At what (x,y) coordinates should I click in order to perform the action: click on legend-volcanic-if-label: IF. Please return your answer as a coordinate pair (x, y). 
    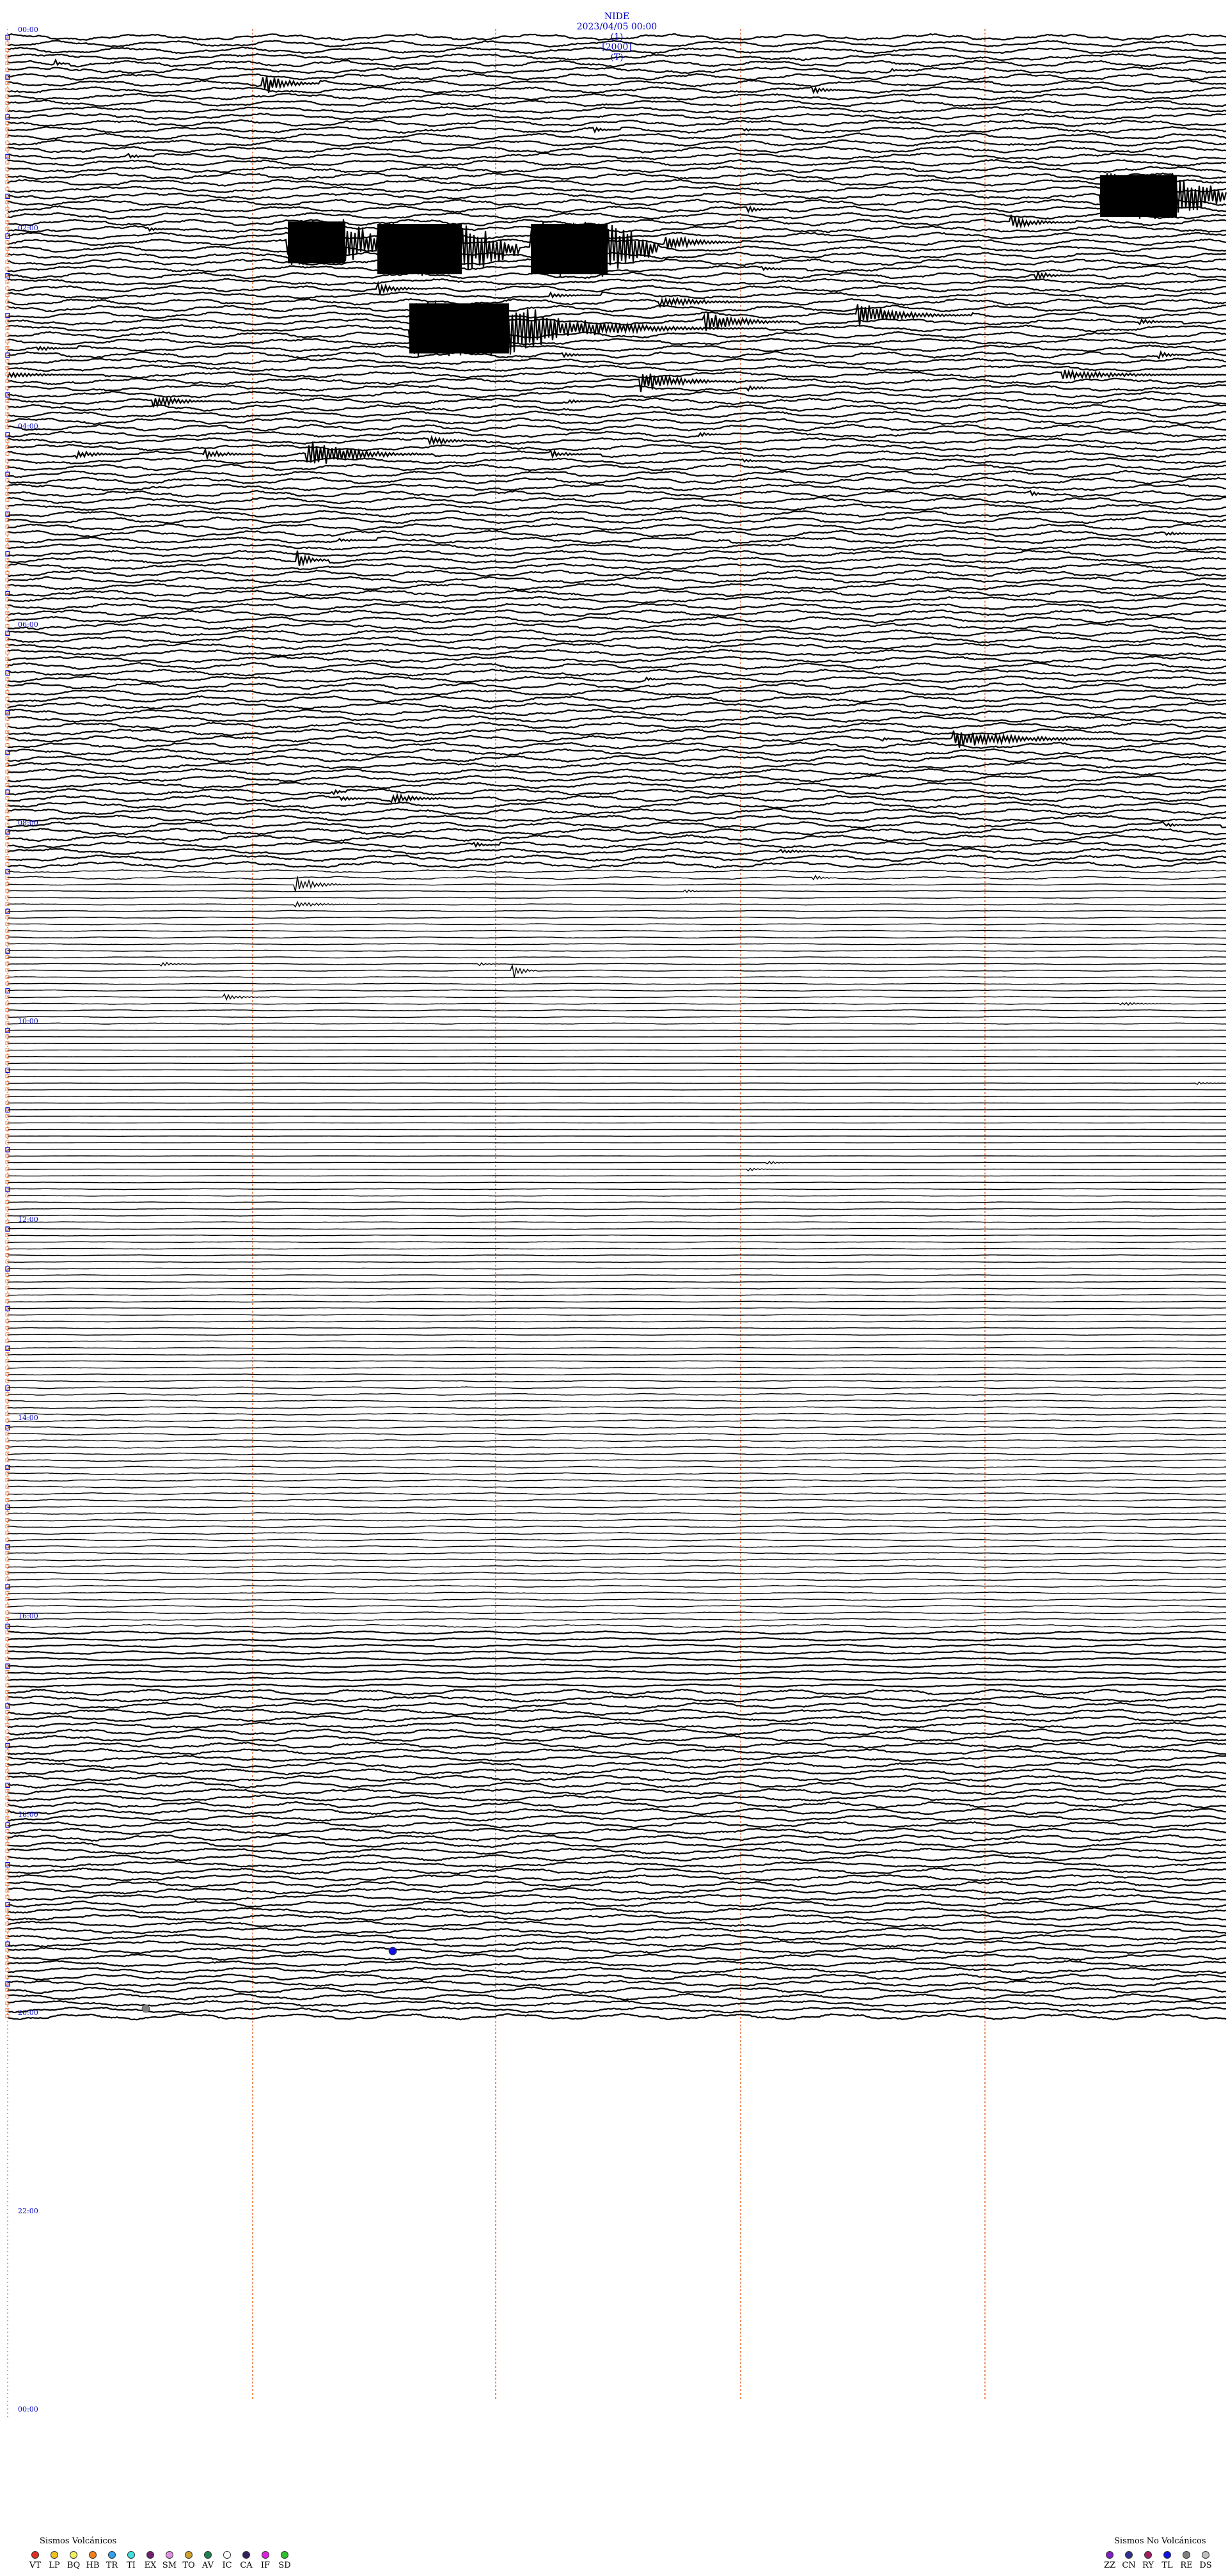
    Looking at the image, I should click on (265, 2565).